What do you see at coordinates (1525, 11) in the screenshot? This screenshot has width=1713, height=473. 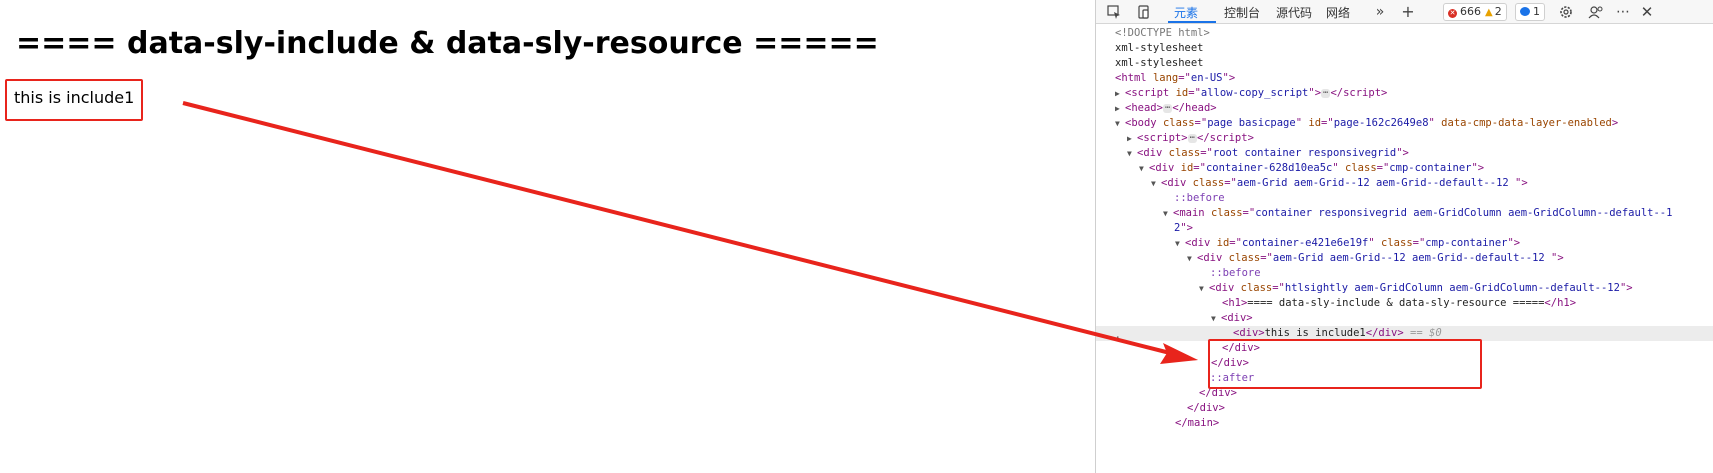 I see `message-icon` at bounding box center [1525, 11].